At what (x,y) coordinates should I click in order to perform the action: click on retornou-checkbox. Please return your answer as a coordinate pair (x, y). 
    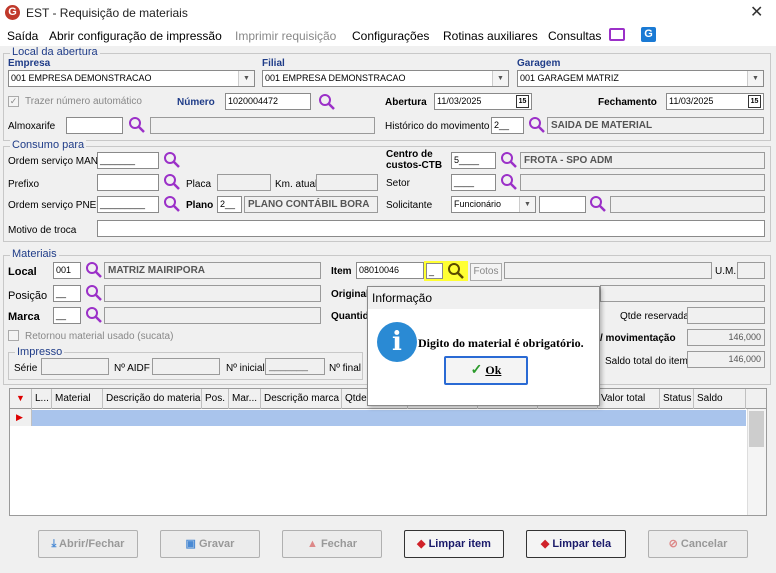
    Looking at the image, I should click on (13, 335).